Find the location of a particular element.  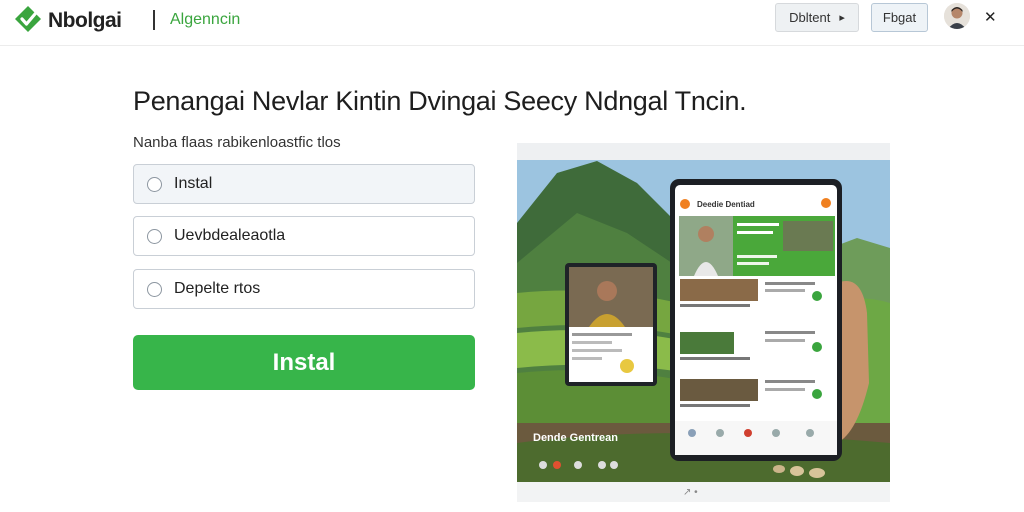

header-button-primary-label: Dbltent is located at coordinates (810, 17).